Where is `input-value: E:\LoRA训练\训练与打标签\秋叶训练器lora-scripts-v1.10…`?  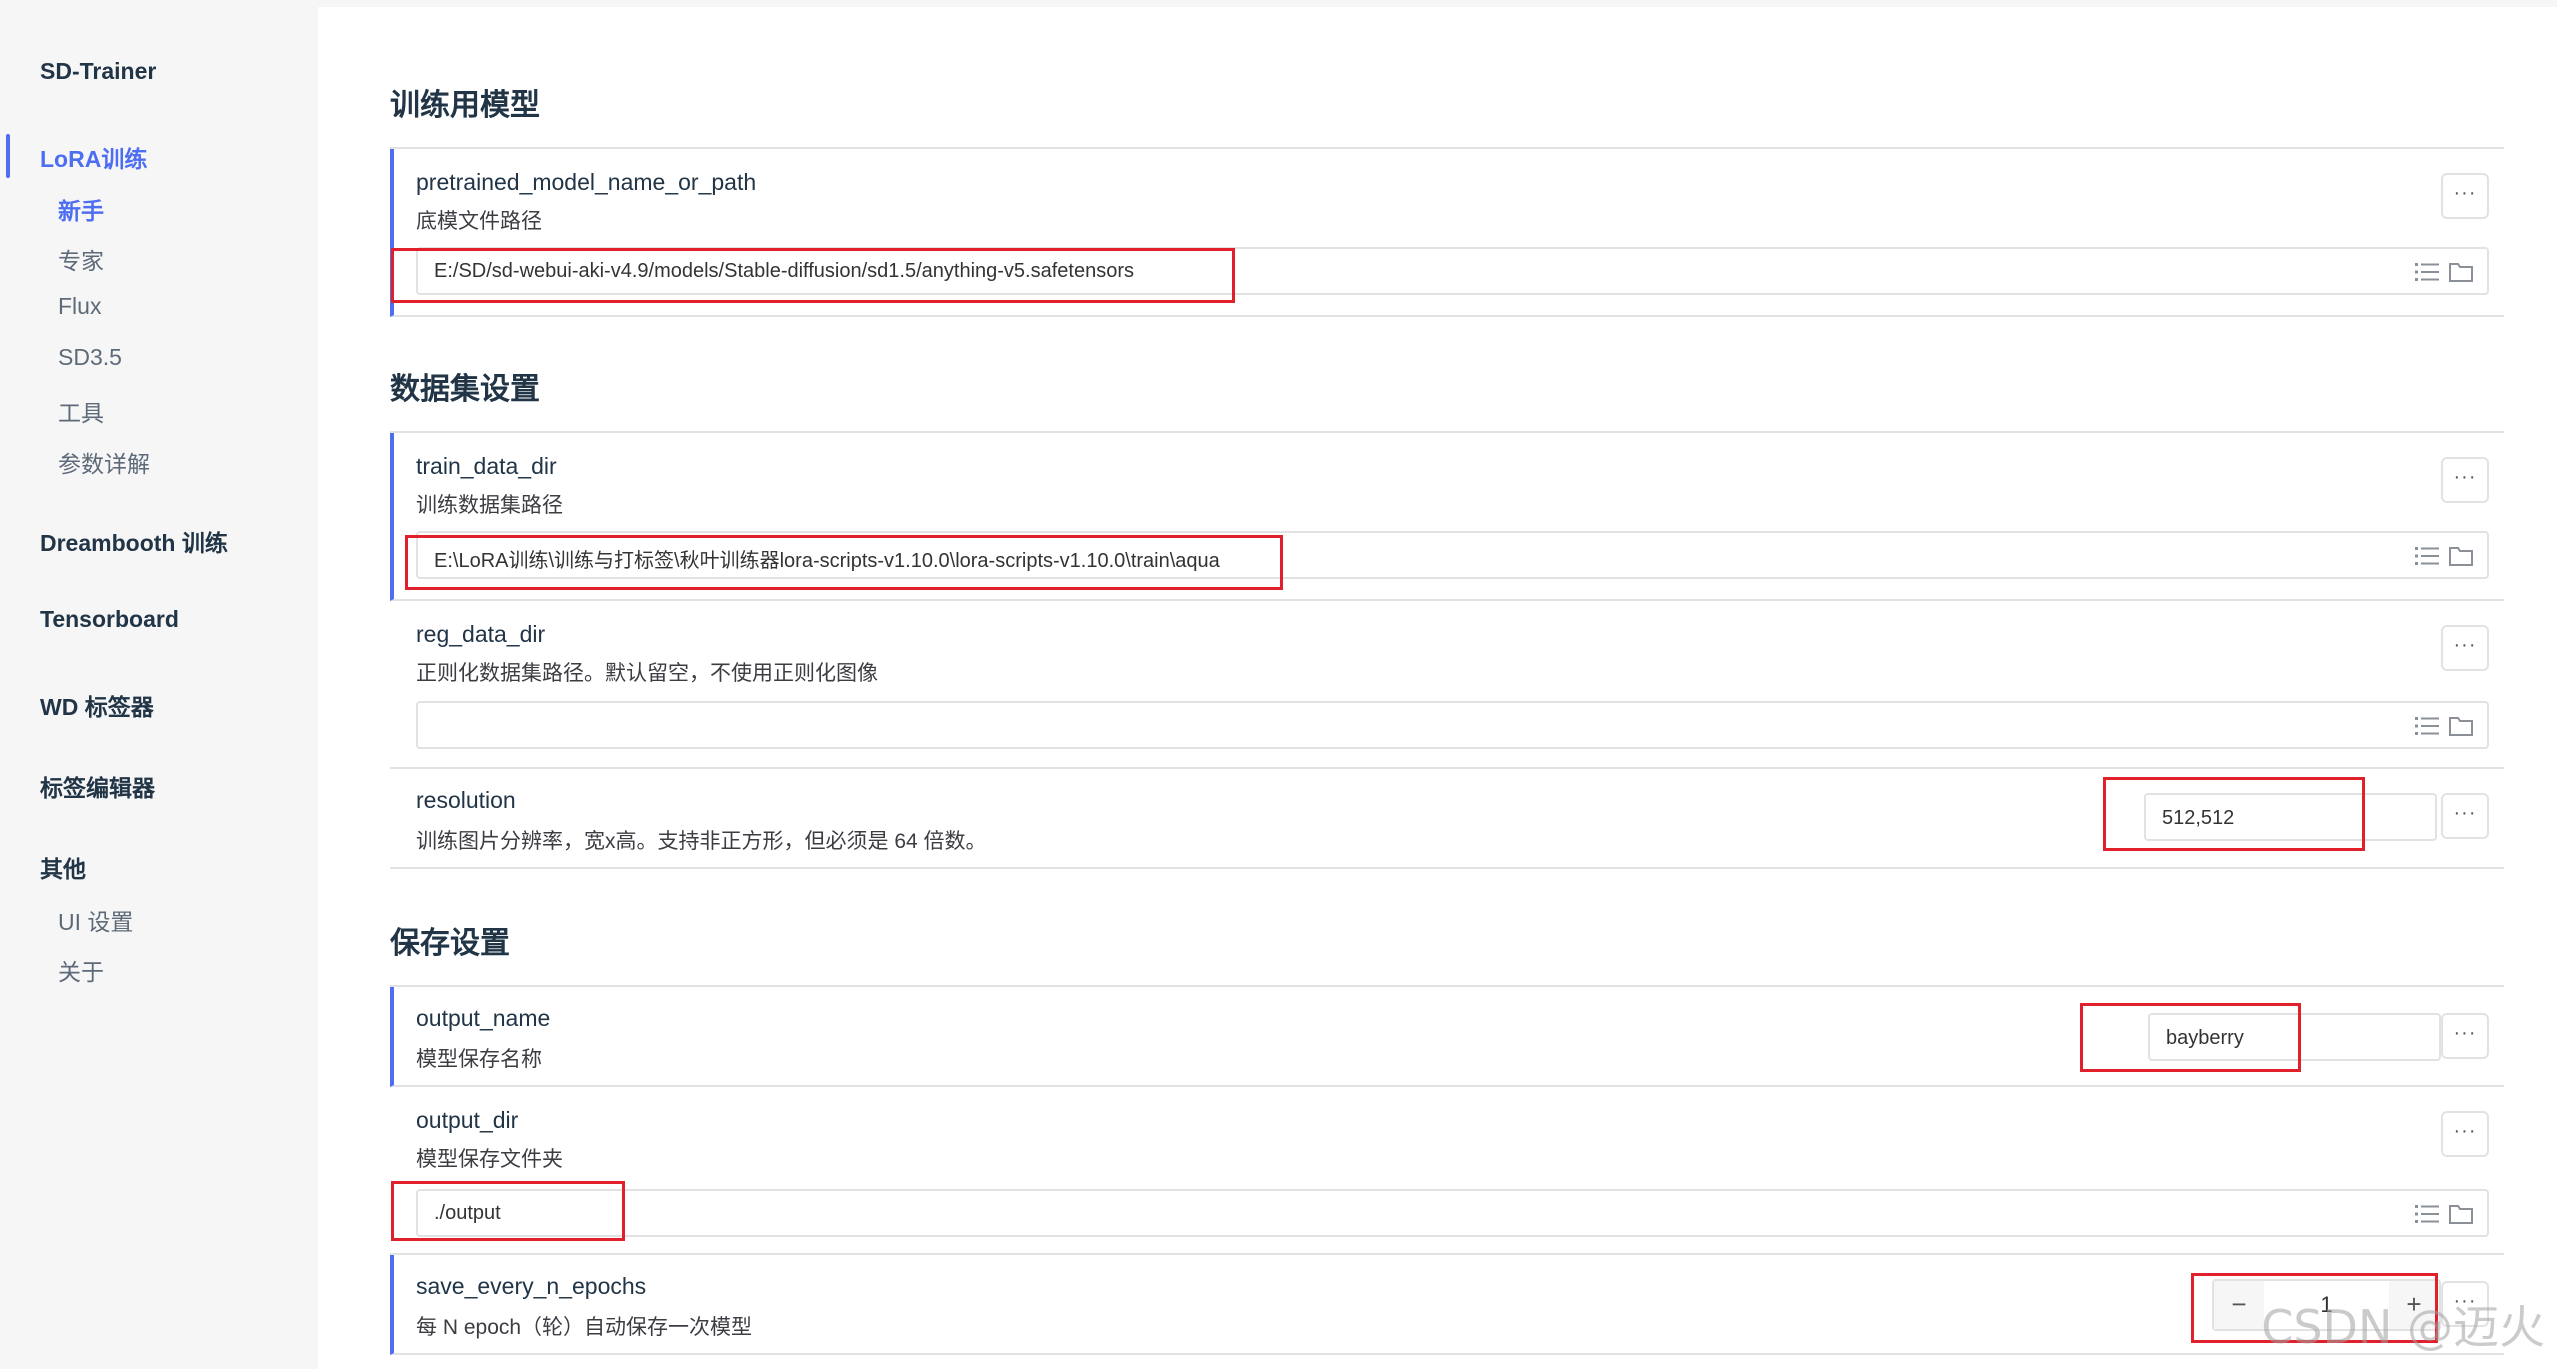
input-value: E:\LoRA训练\训练与打标签\秋叶训练器lora-scripts-v1.10… is located at coordinates (827, 561).